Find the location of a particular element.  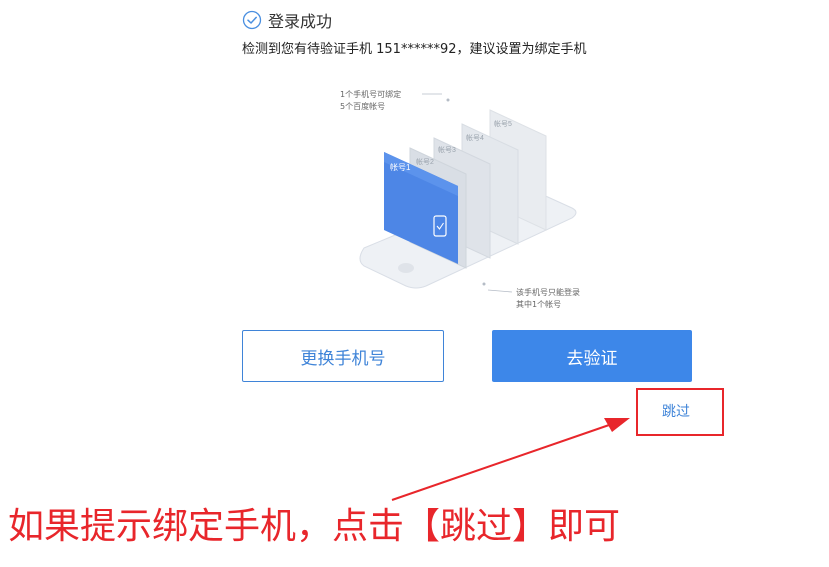

instruction-text: 如果提示绑定手机，点击【跳过】即可 is located at coordinates (314, 526).